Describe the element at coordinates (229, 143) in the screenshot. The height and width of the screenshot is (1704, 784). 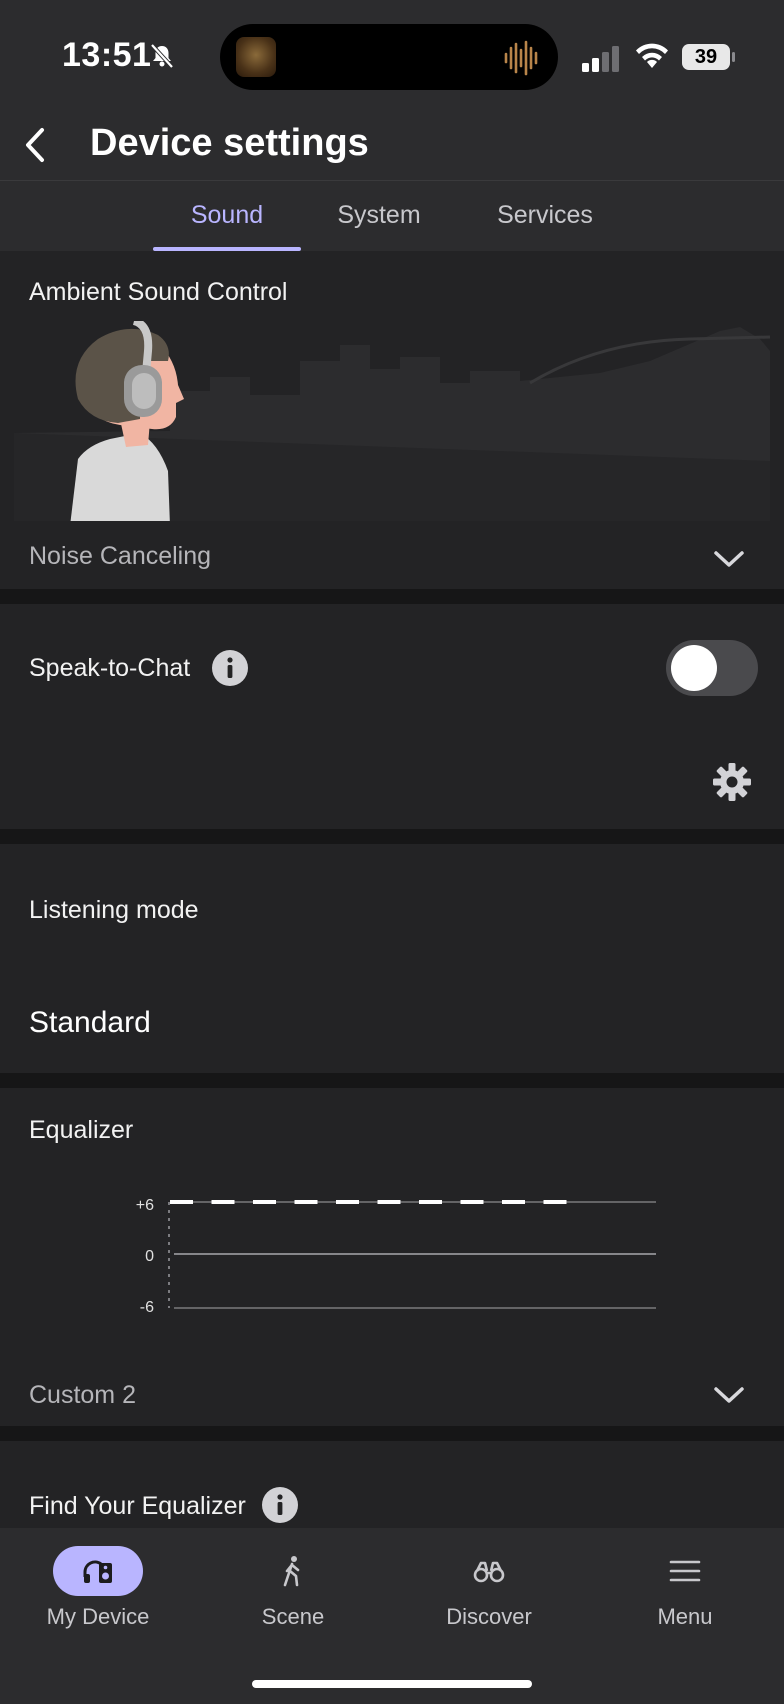
I see `page-title: Device settings` at that location.